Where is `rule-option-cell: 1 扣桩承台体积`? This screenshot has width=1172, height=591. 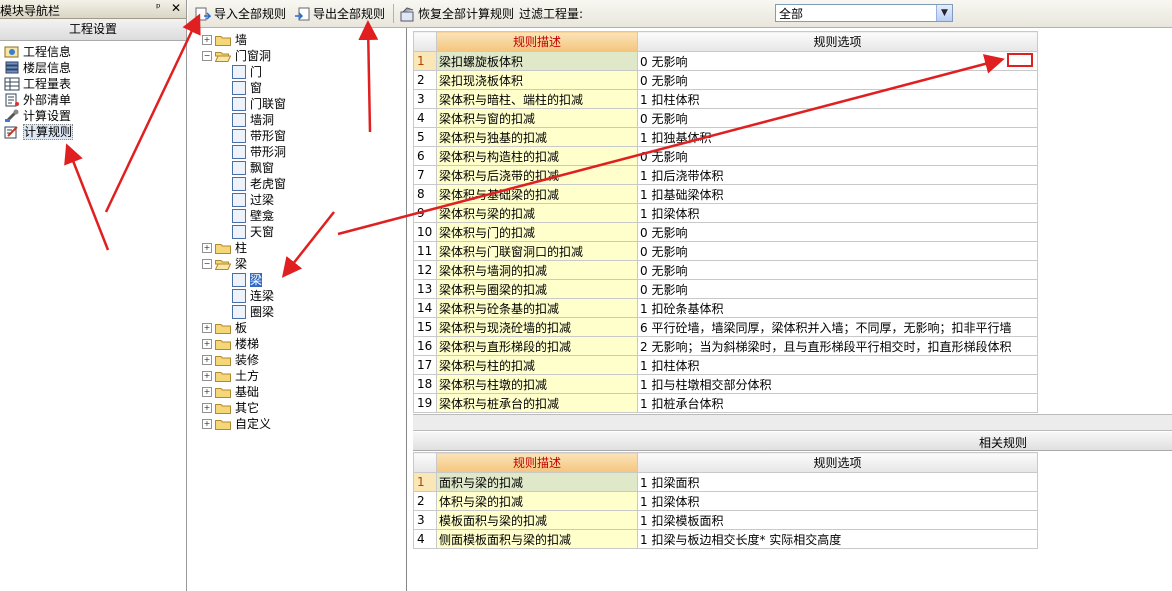 rule-option-cell: 1 扣桩承台体积 is located at coordinates (837, 403).